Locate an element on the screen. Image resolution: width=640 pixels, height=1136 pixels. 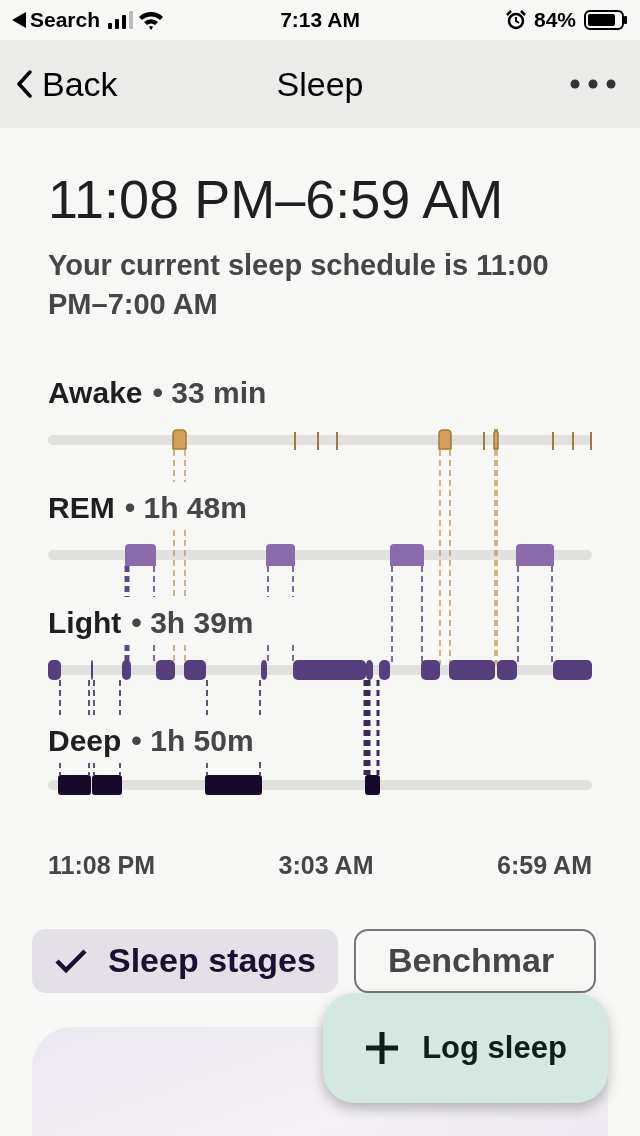
log-sleep-button: Log sleep is located at coordinates (465, 1048).